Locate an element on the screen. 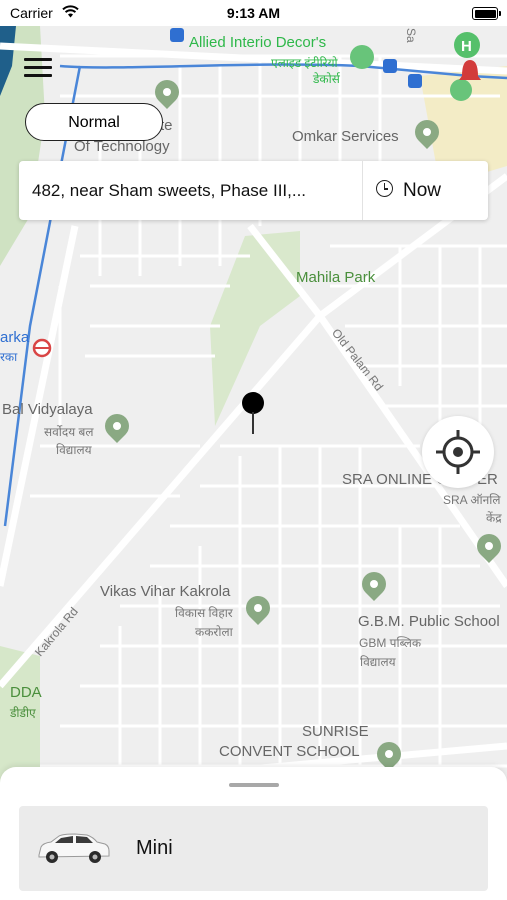 The height and width of the screenshot is (900, 507). poi-label-bal-hi-1: सर्वोदय बल is located at coordinates (69, 432).